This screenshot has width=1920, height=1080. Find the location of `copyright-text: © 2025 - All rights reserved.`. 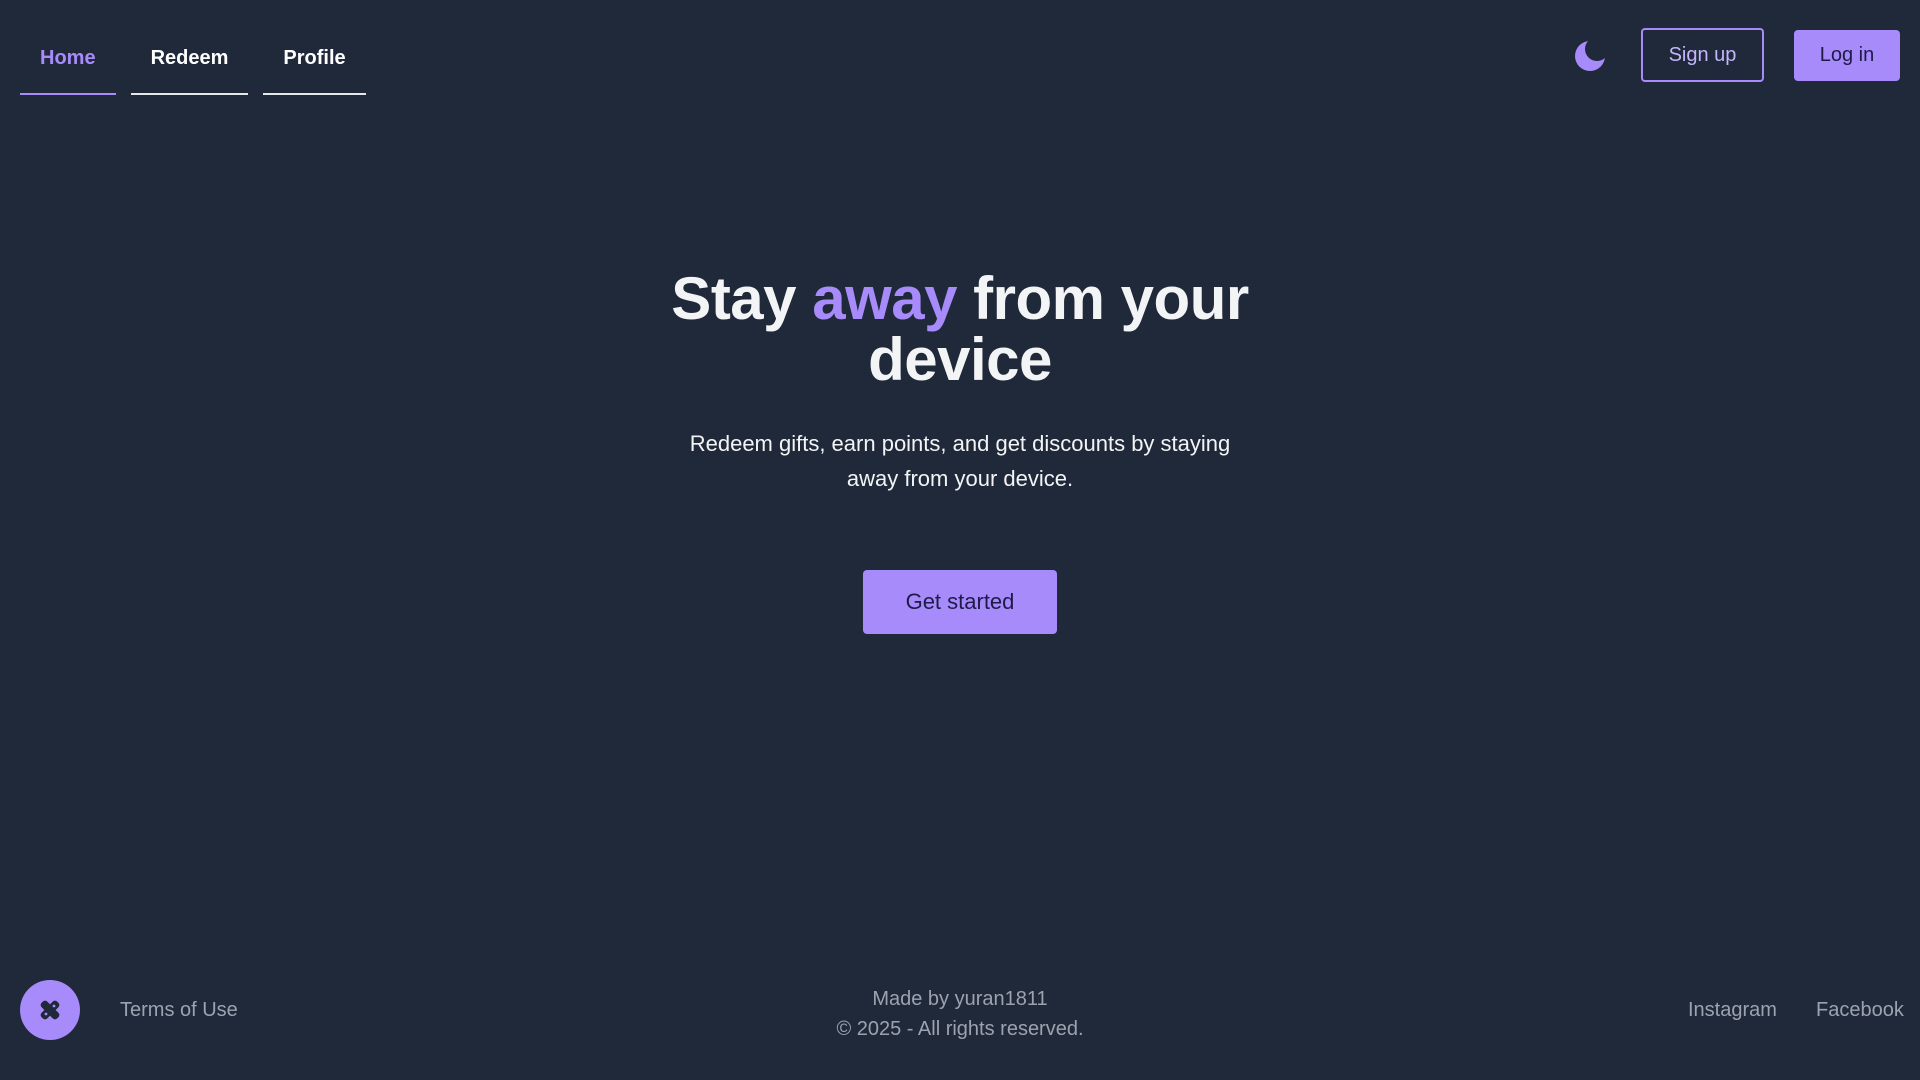

copyright-text: © 2025 - All rights reserved. is located at coordinates (960, 1029).